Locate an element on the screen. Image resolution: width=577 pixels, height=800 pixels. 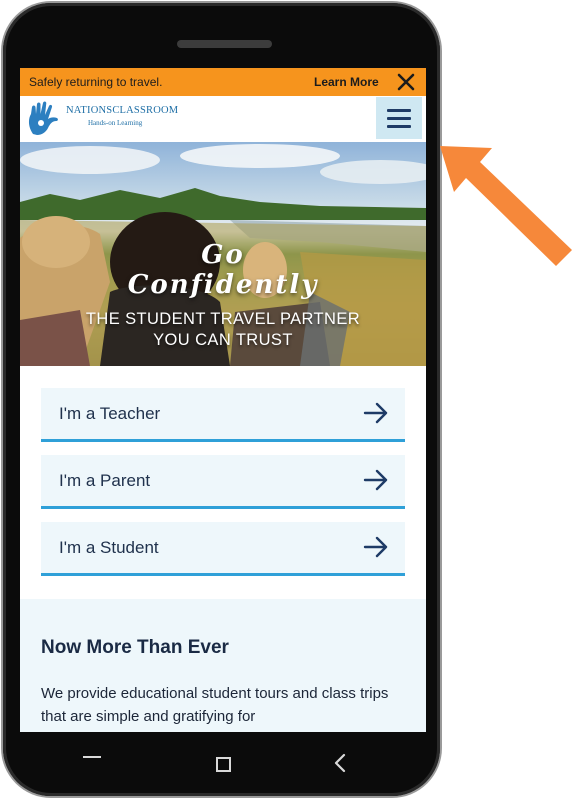
teacher-link-label: I'm a Teacher is located at coordinates (110, 413).